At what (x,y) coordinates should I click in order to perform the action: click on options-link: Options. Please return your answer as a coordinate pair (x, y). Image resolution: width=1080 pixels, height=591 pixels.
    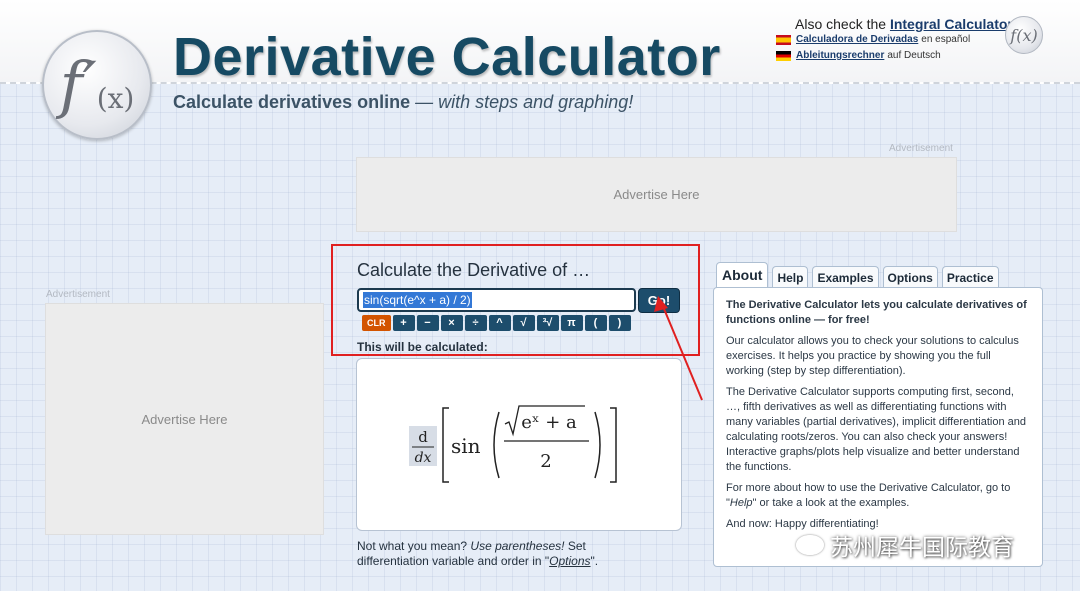
    Looking at the image, I should click on (569, 561).